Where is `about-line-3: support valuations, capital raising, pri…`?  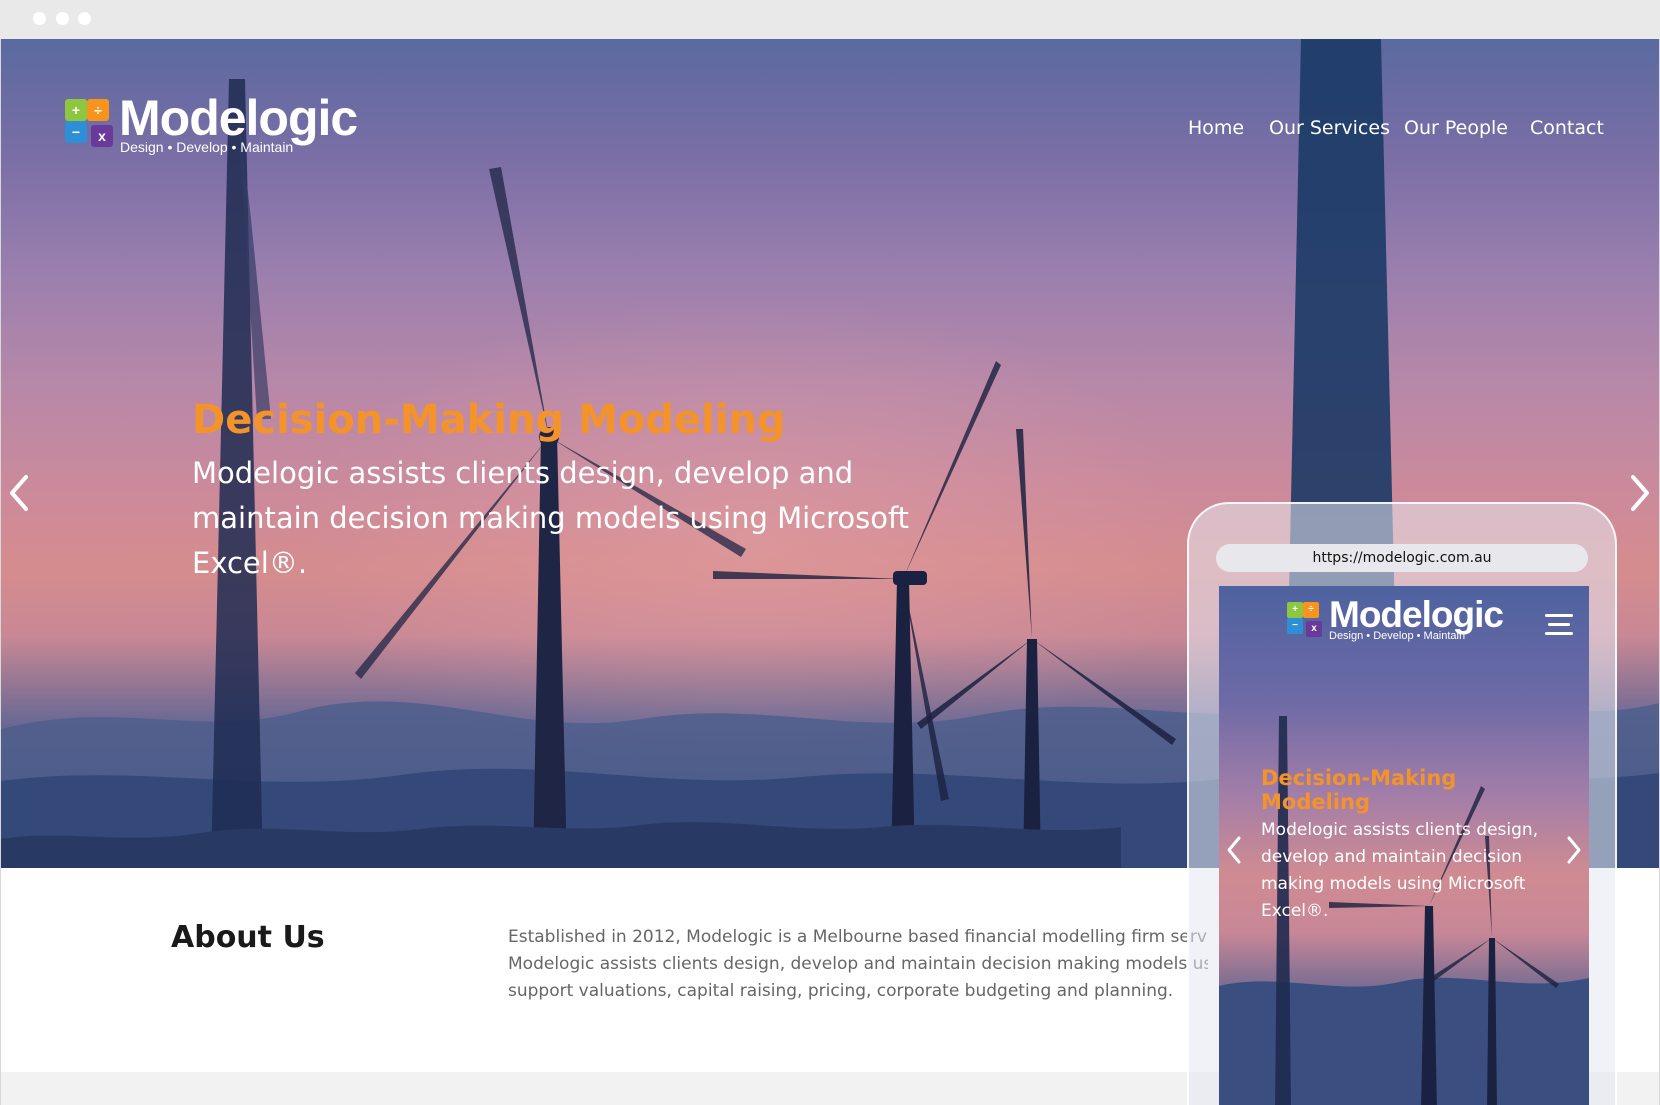 about-line-3: support valuations, capital raising, pri… is located at coordinates (841, 991).